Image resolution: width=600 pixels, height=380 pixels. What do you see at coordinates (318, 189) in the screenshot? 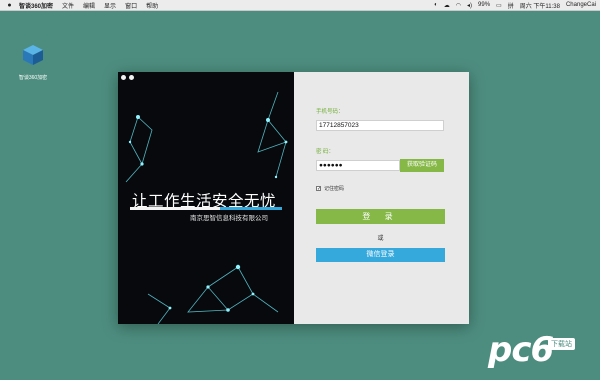
I see `remember-checkbox: ✓` at bounding box center [318, 189].